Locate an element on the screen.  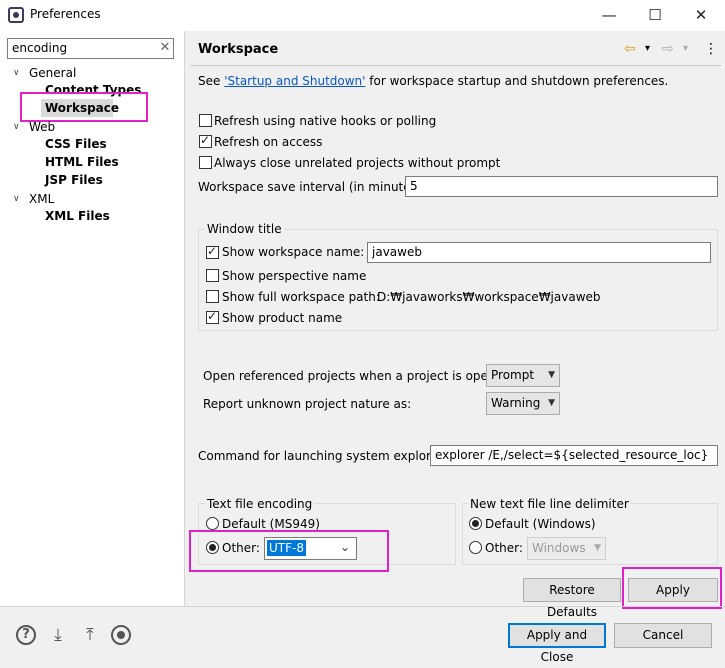
record-dot is located at coordinates (121, 635).